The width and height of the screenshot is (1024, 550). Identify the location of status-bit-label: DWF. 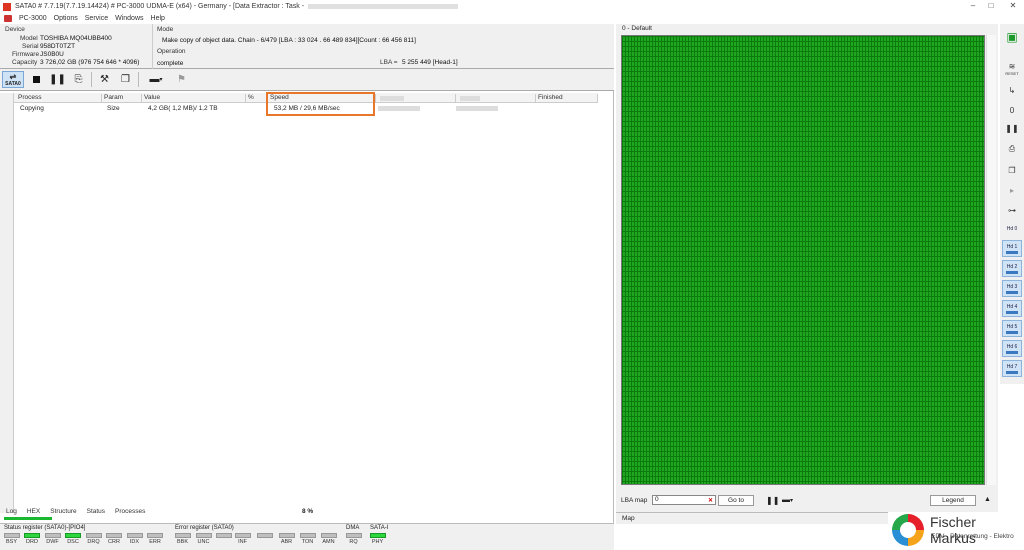
(52, 542).